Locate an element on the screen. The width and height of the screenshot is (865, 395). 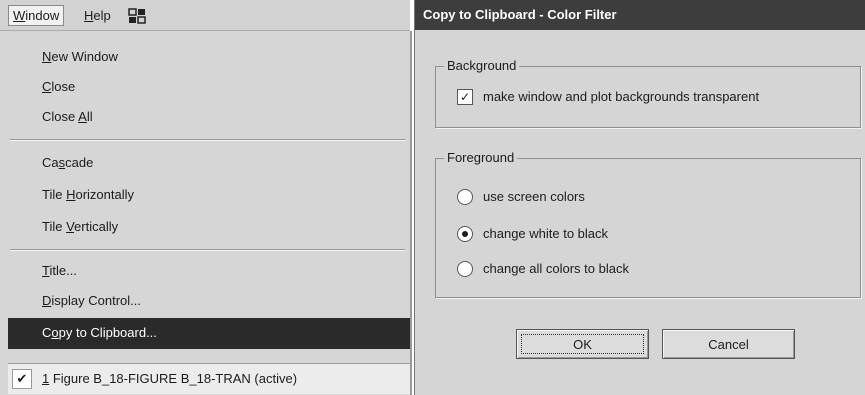
menu-item-close-all: Close All is located at coordinates (67, 117).